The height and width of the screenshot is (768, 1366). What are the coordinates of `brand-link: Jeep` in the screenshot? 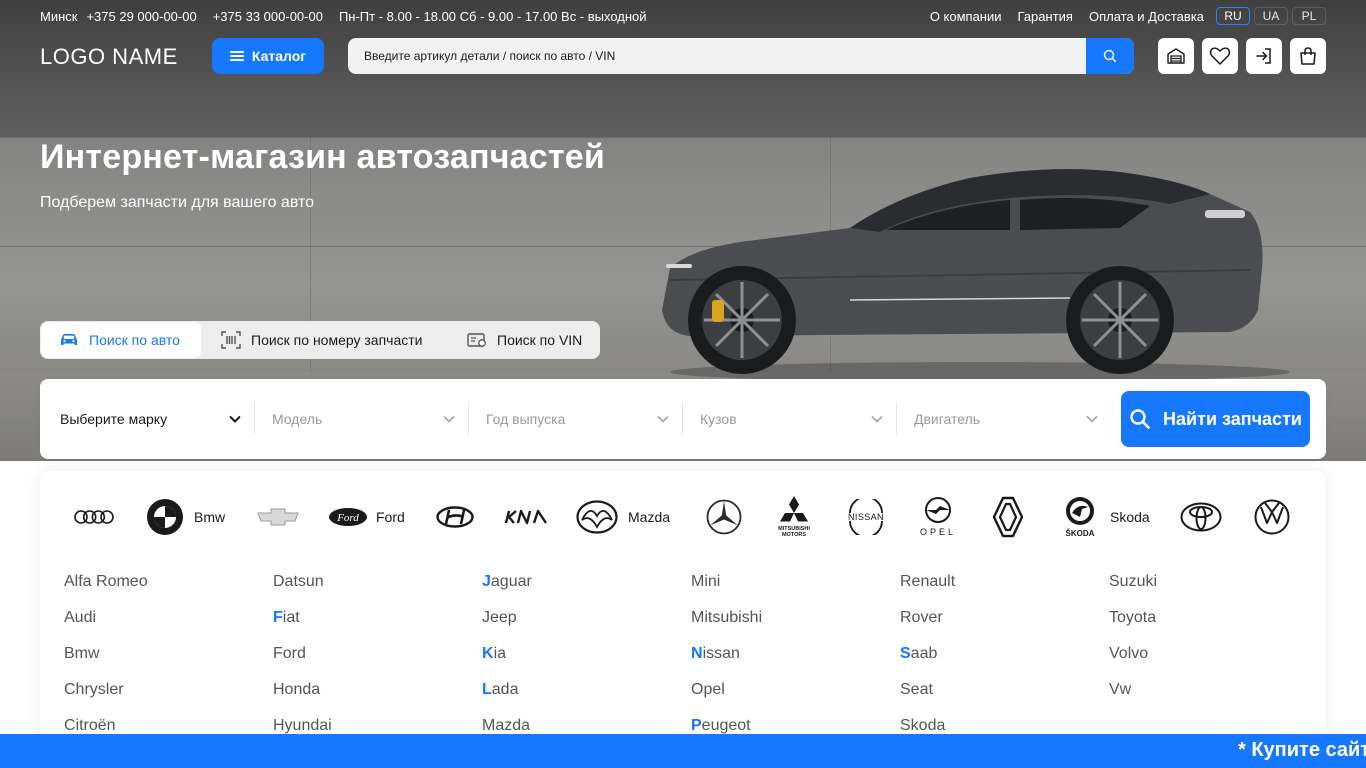 It's located at (582, 626).